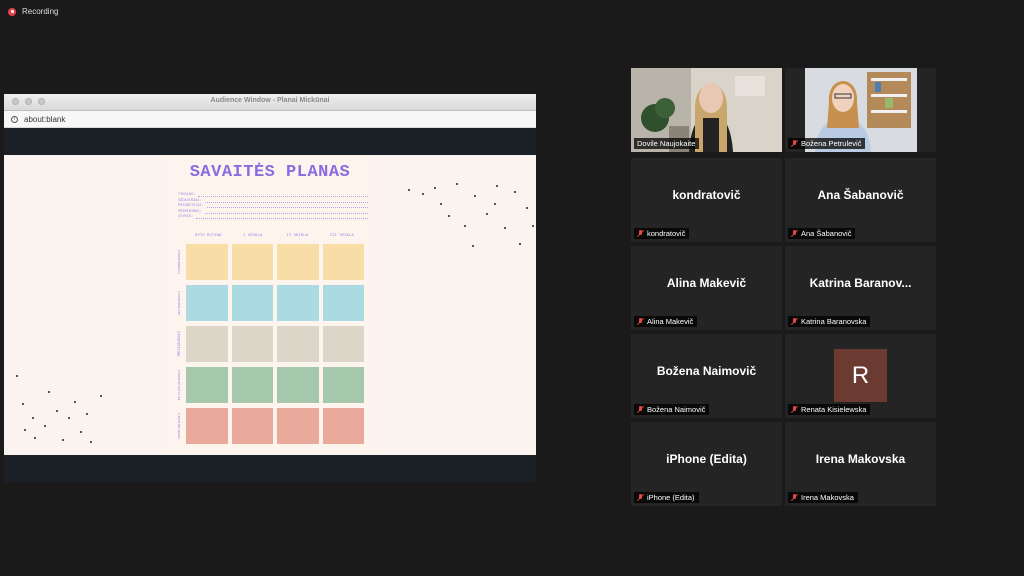 The height and width of the screenshot is (576, 1024). Describe the element at coordinates (662, 233) in the screenshot. I see `participant-name-label: kondratovič` at that location.